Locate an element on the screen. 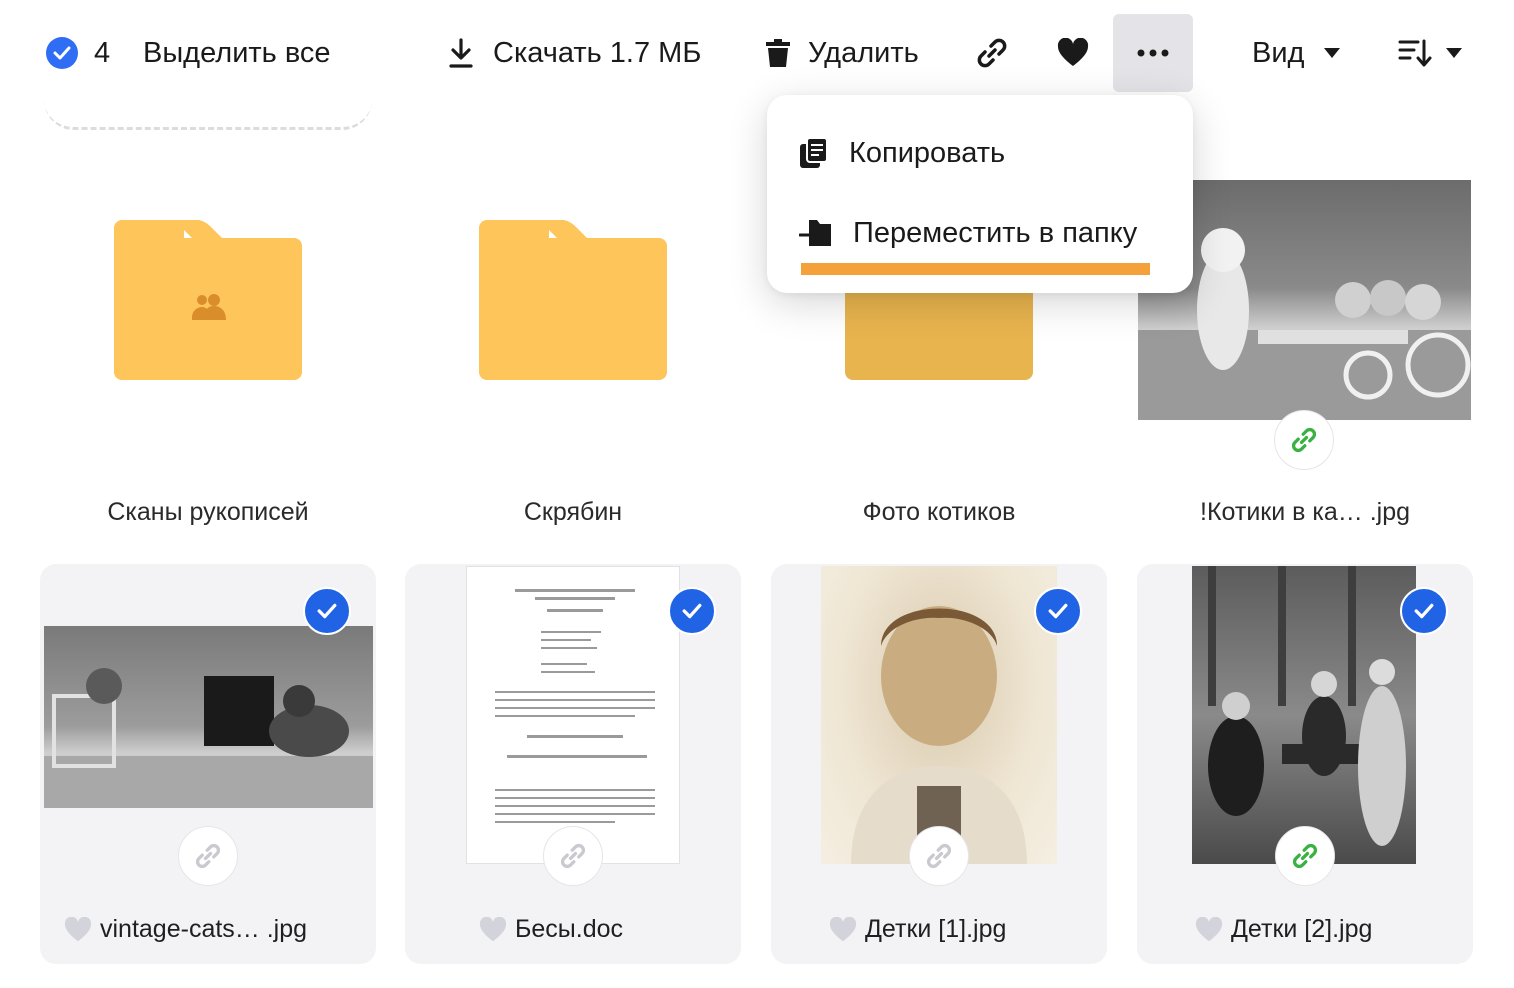  trash-icon is located at coordinates (778, 53).